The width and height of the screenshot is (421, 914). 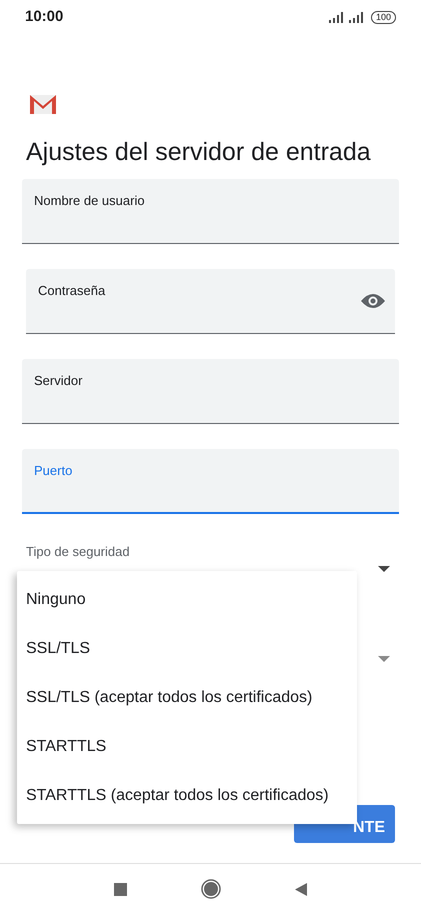 I want to click on input-field: Puerto, so click(x=210, y=481).